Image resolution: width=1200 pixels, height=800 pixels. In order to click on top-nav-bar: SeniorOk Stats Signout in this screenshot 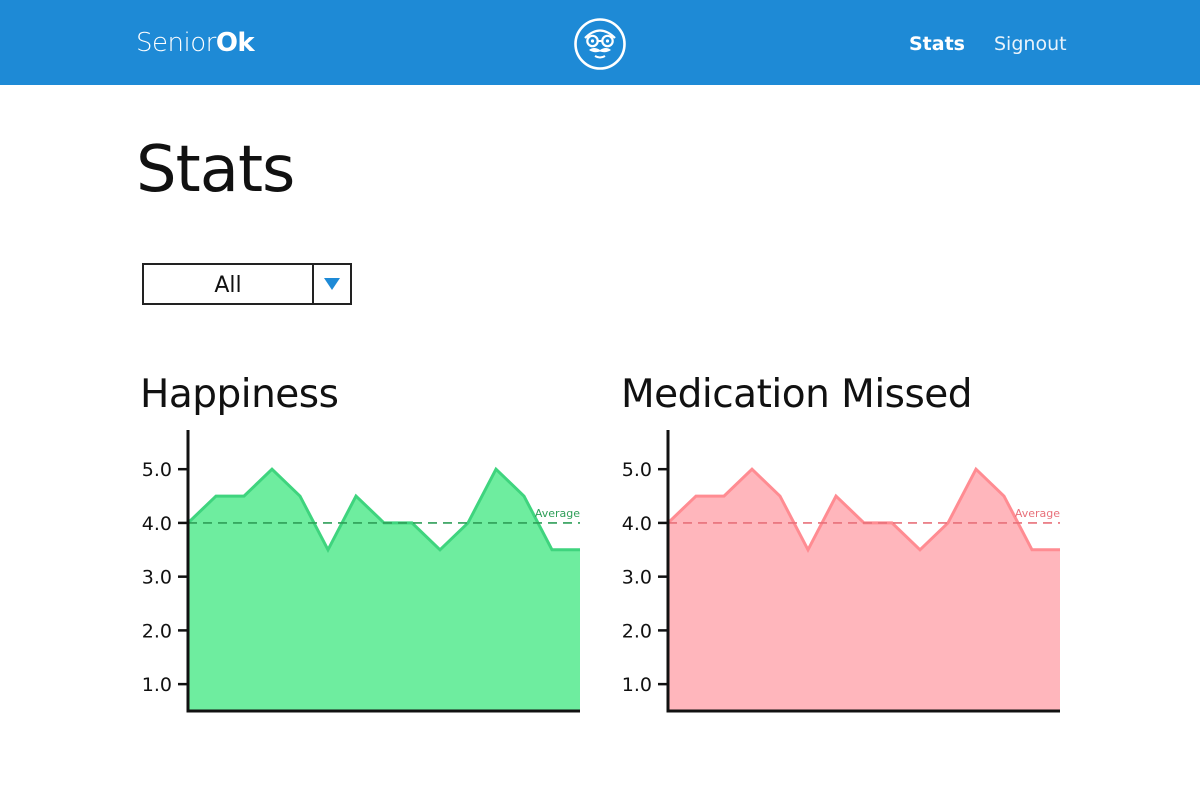, I will do `click(600, 42)`.